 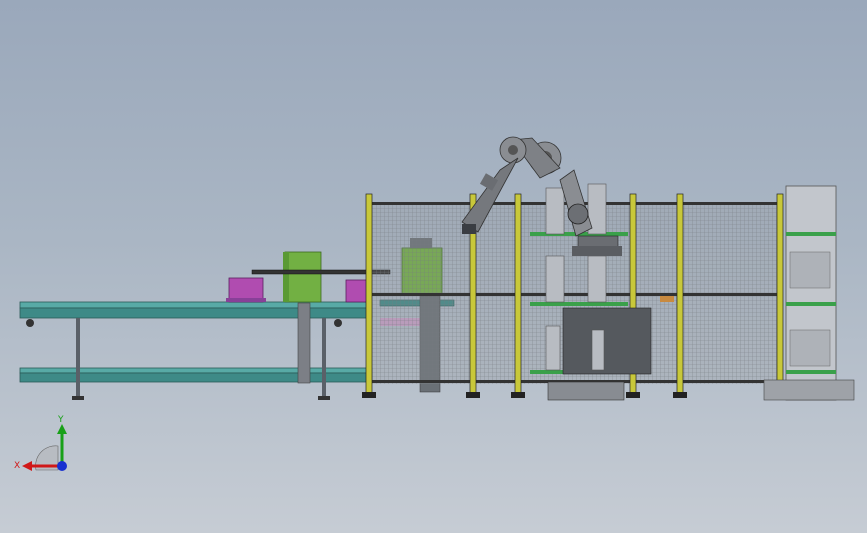 What do you see at coordinates (60, 420) in the screenshot?
I see `y-axis-label: Y` at bounding box center [60, 420].